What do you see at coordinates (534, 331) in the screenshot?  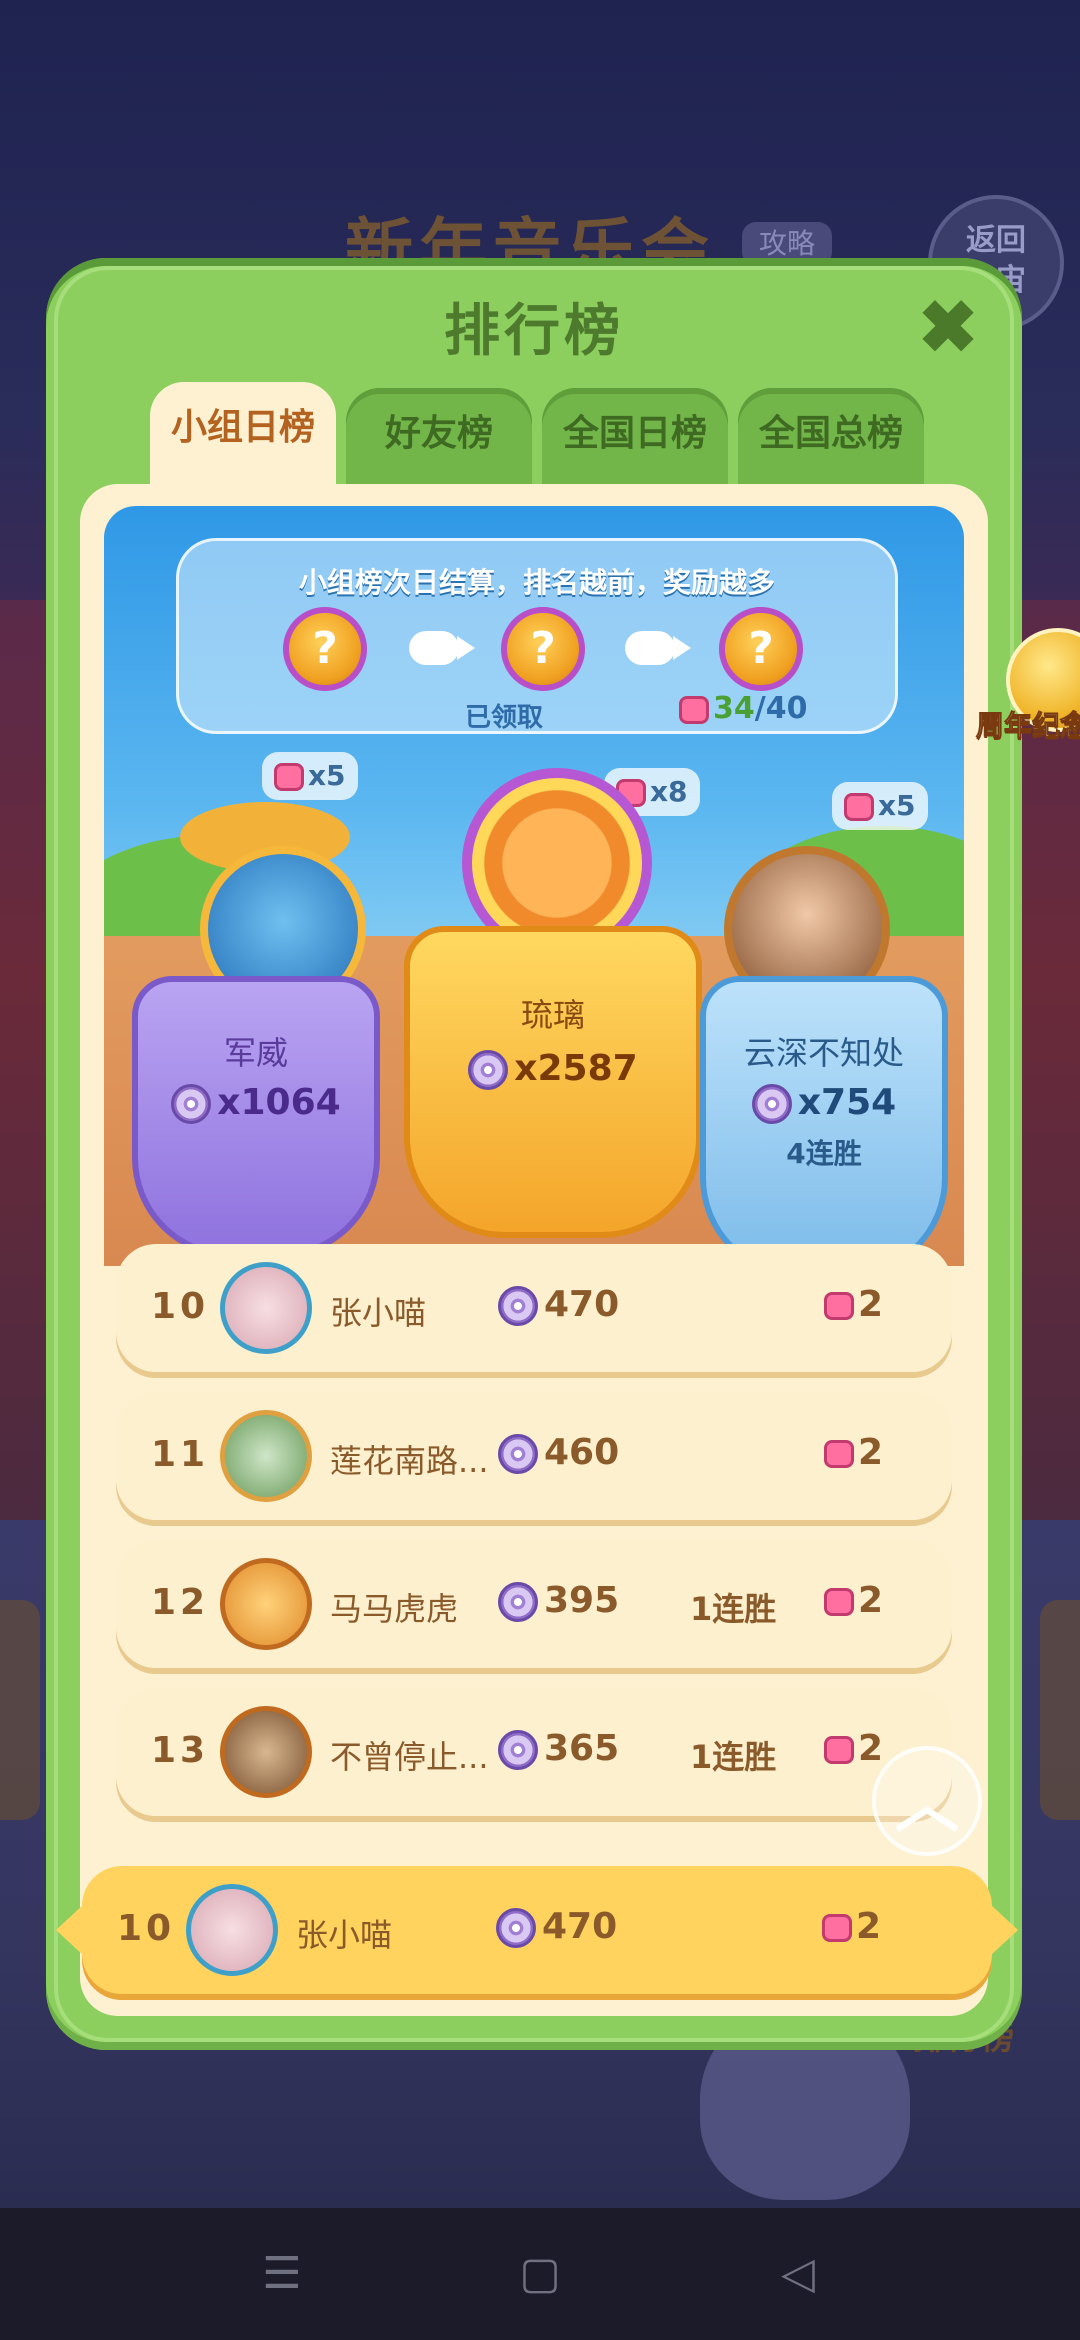 I see `modal-title: 排行榜` at bounding box center [534, 331].